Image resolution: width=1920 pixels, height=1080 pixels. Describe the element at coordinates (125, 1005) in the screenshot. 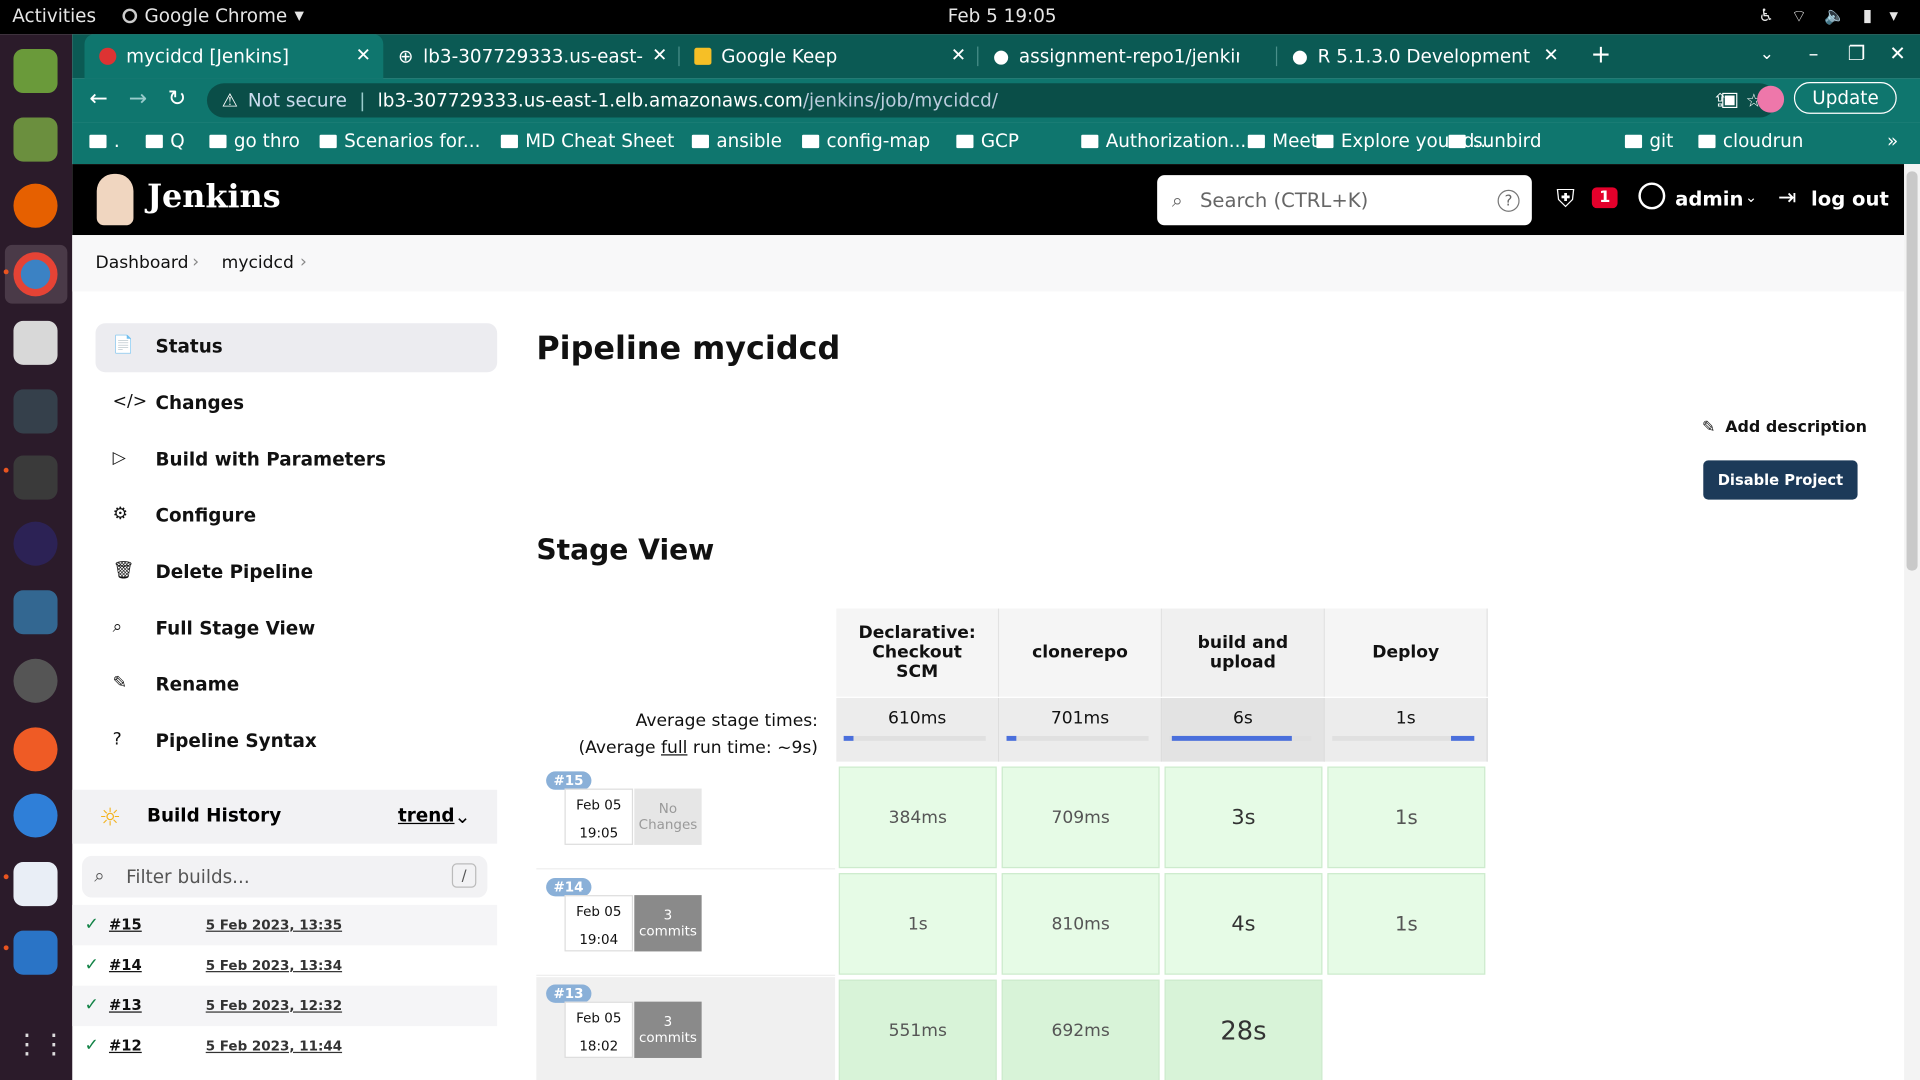

I see `build-number-link: #13` at that location.